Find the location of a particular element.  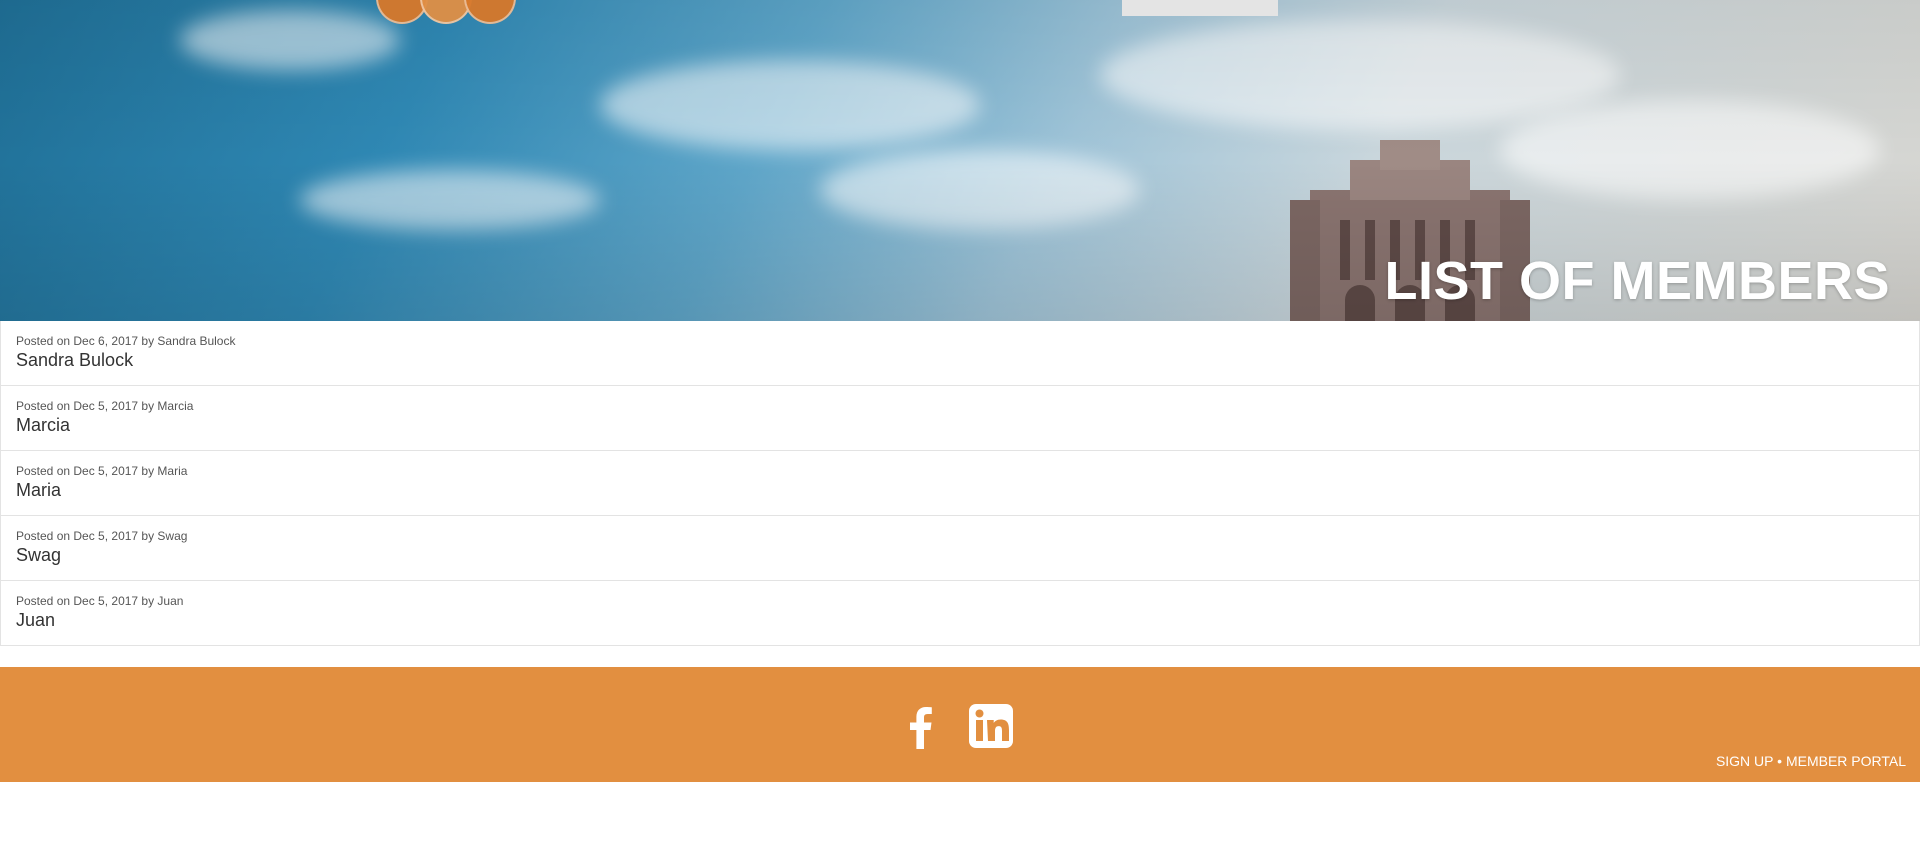

post-meta: Posted on Dec 5, 2017 by Juan is located at coordinates (100, 601).